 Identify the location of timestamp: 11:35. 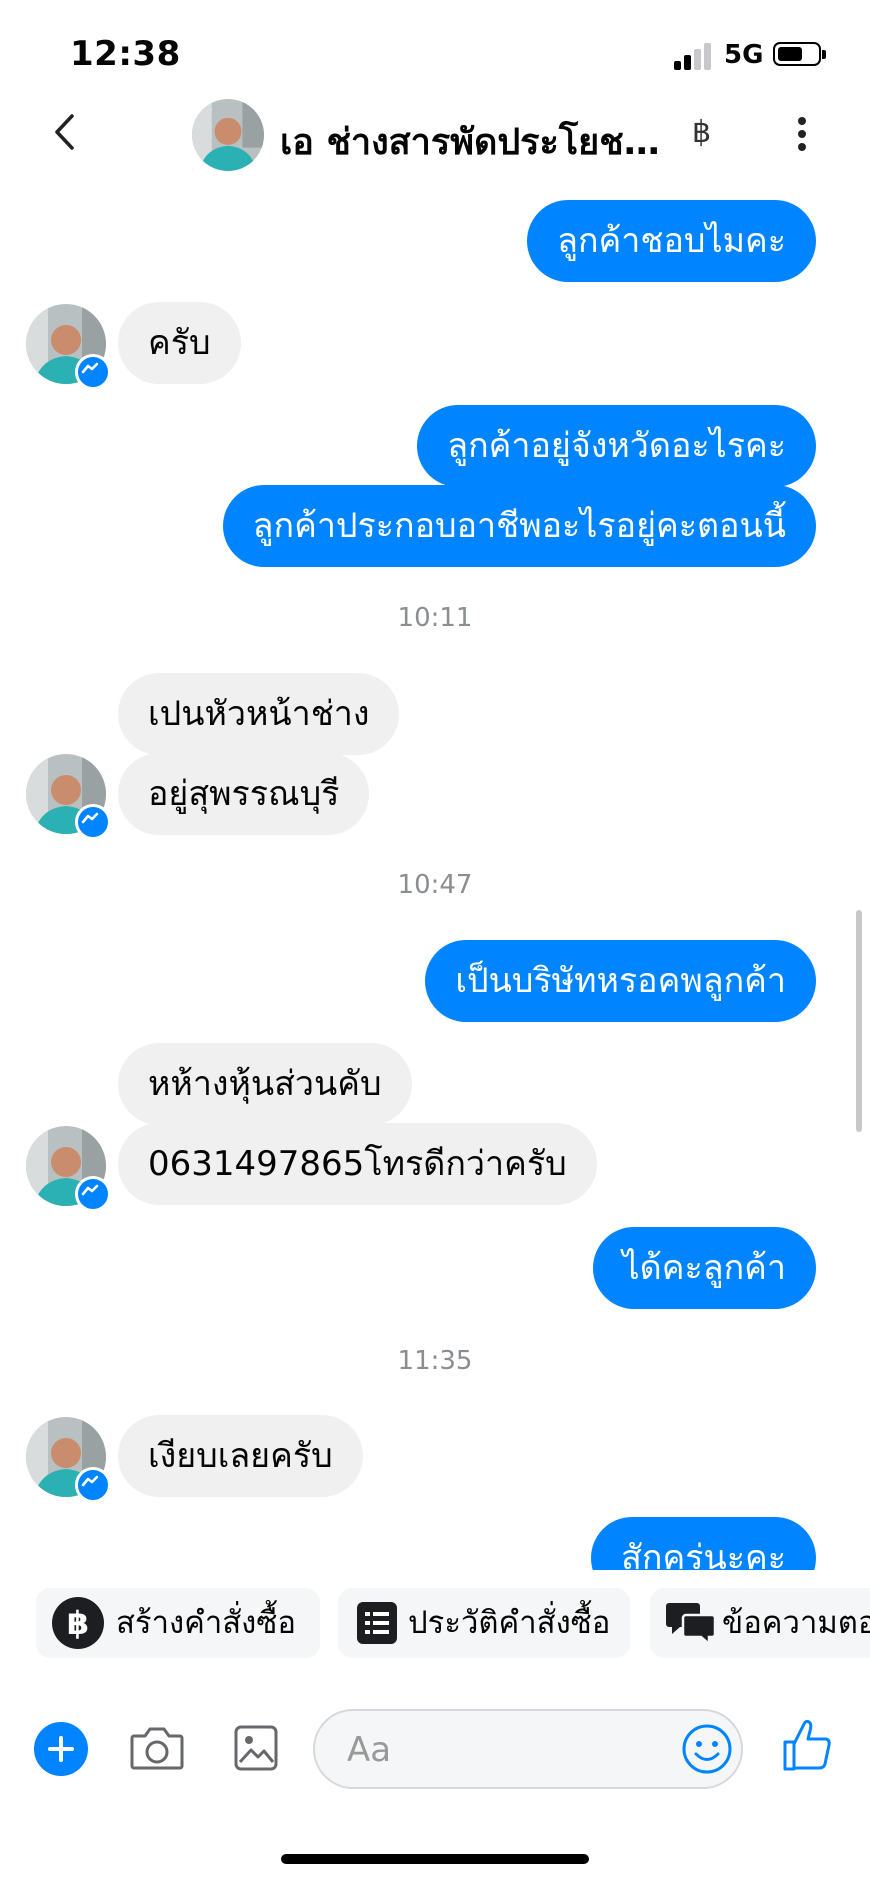
(435, 1361).